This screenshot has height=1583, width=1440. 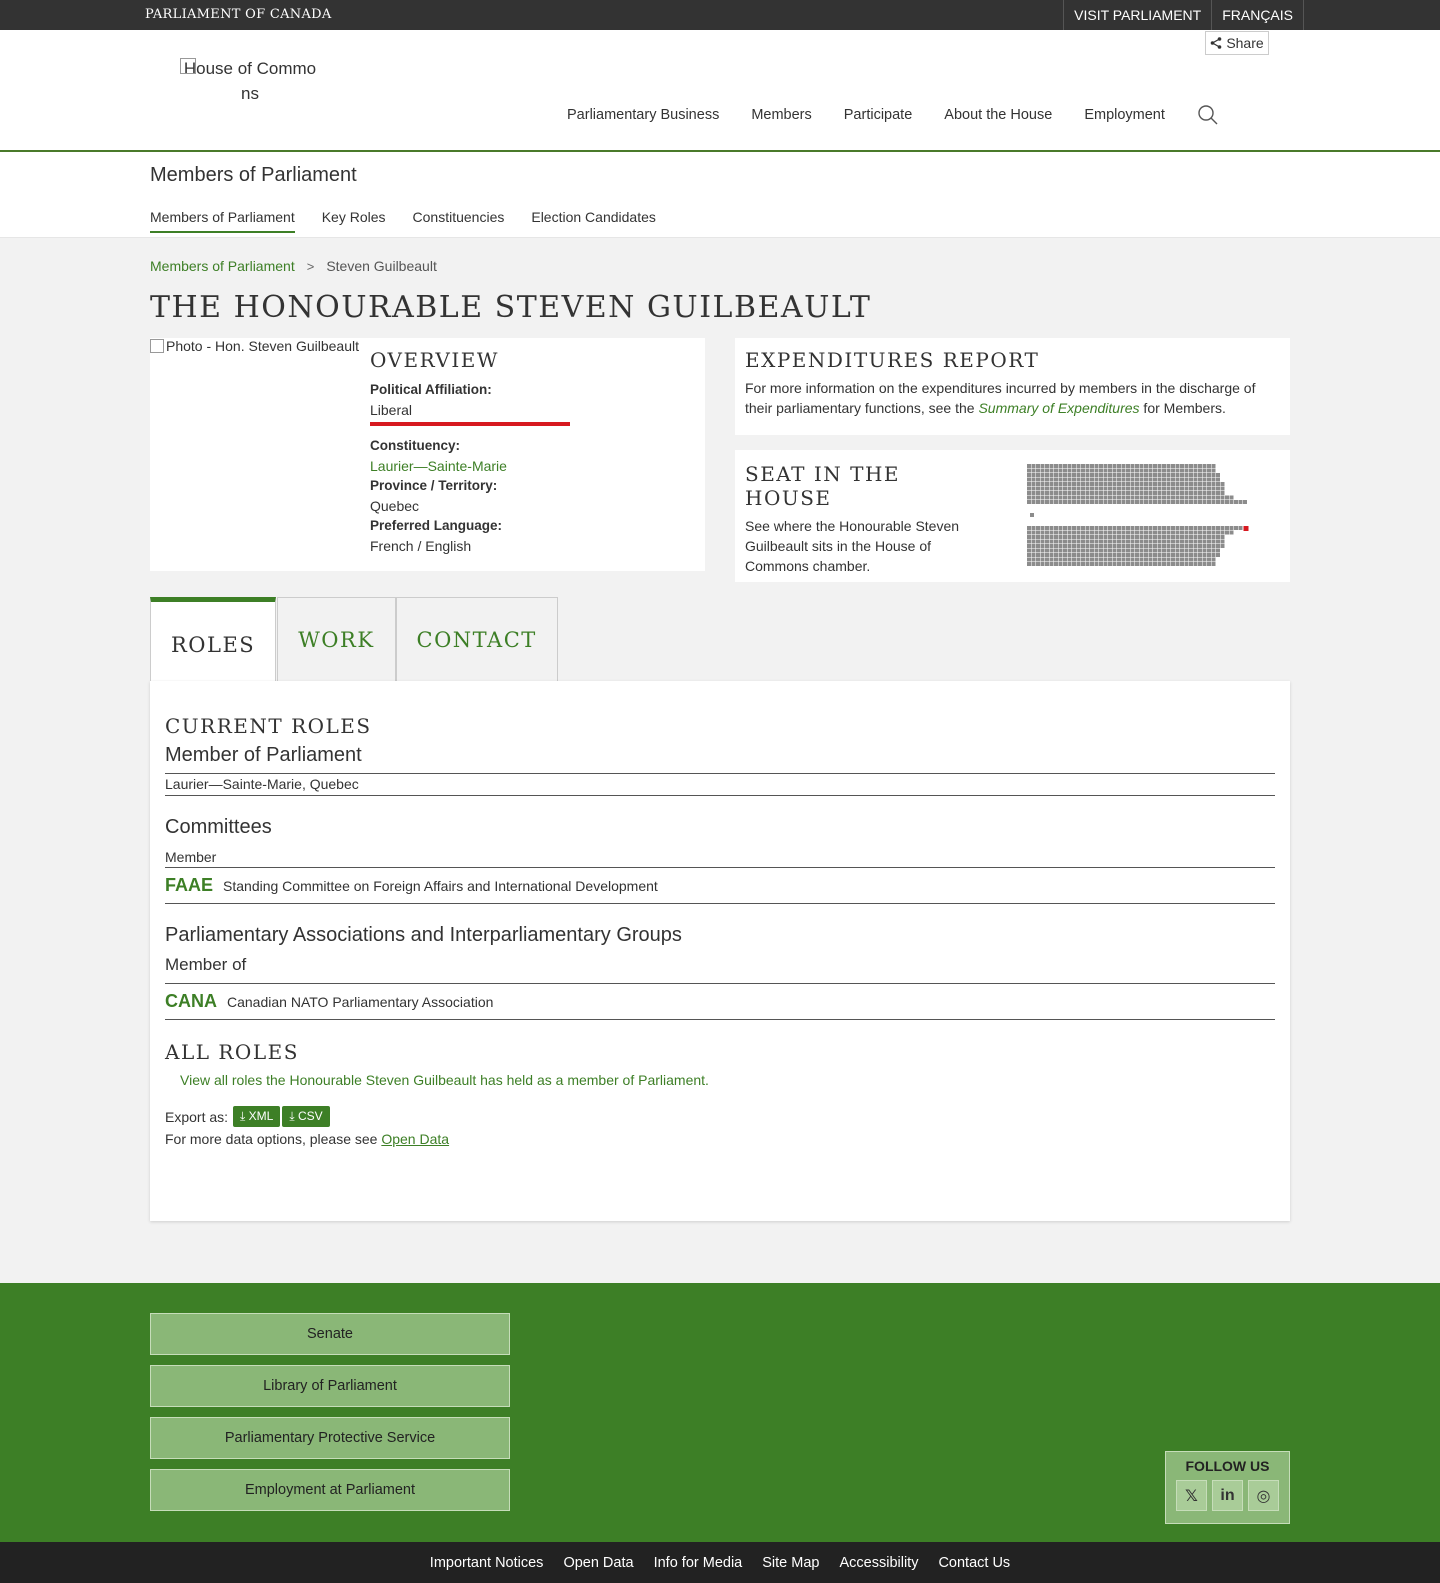 I want to click on export-csv-button: ⤓ CSV, so click(x=306, y=1116).